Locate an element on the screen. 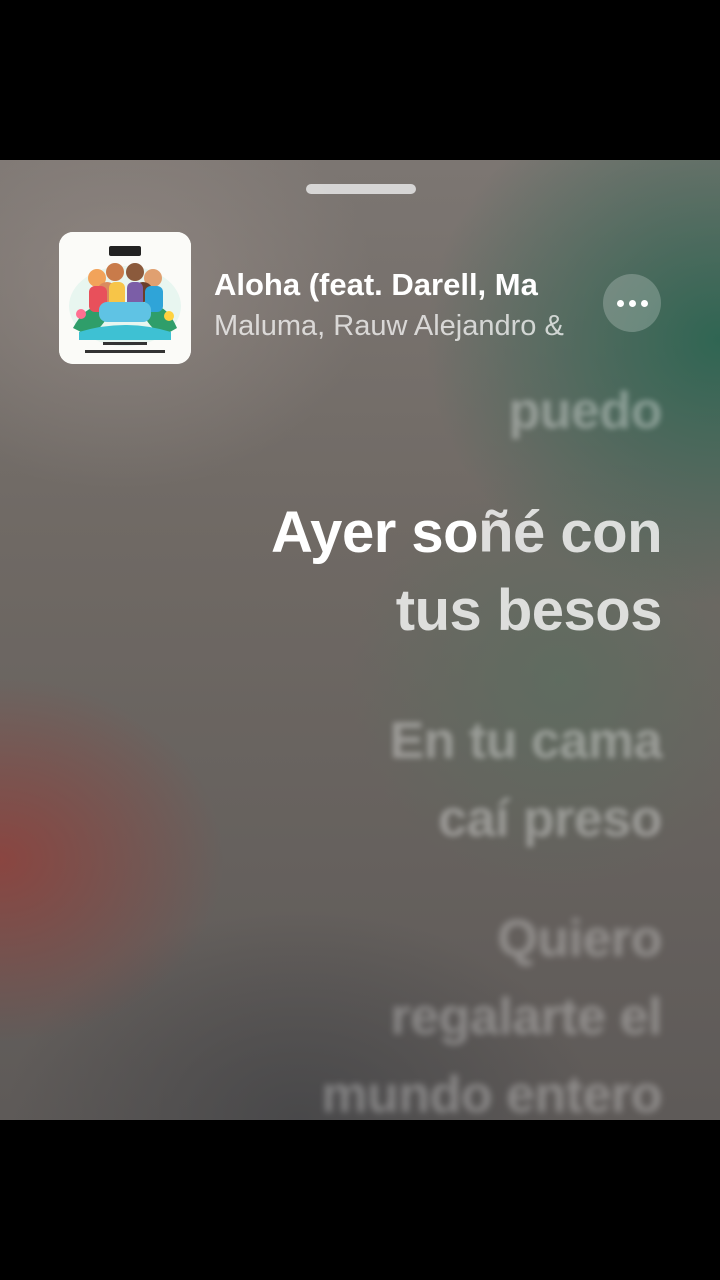 The image size is (720, 1280). lyric-sung-text: Ayer so is located at coordinates (374, 532).